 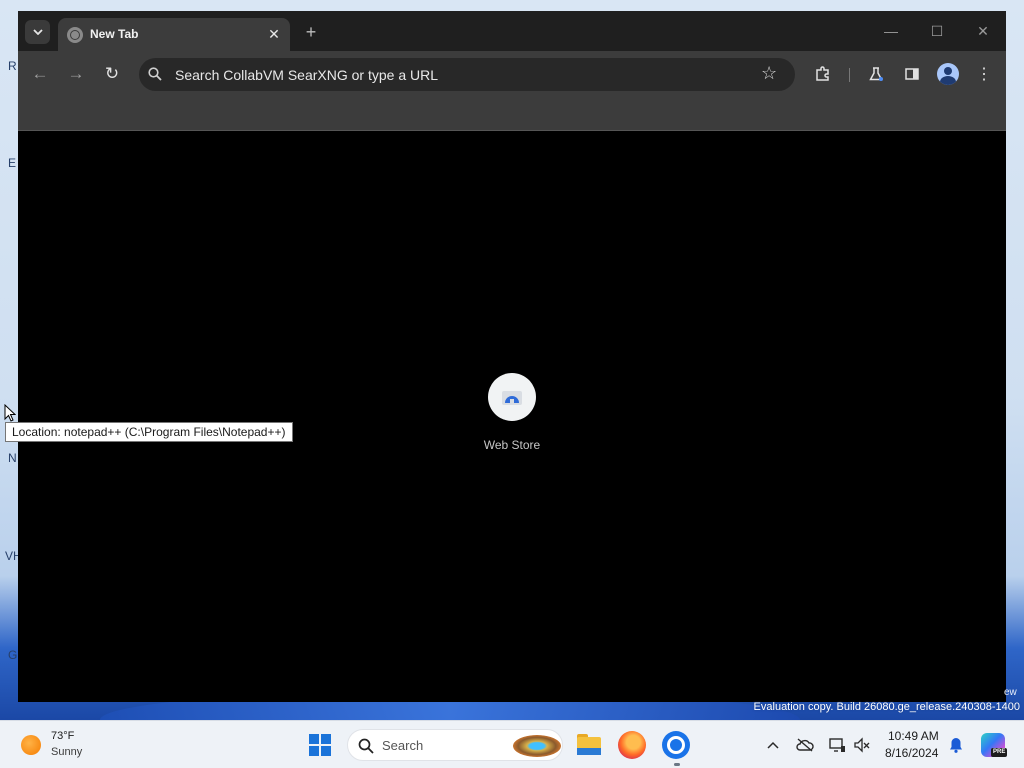 What do you see at coordinates (984, 74) in the screenshot?
I see `more-menu-icon: ⋮` at bounding box center [984, 74].